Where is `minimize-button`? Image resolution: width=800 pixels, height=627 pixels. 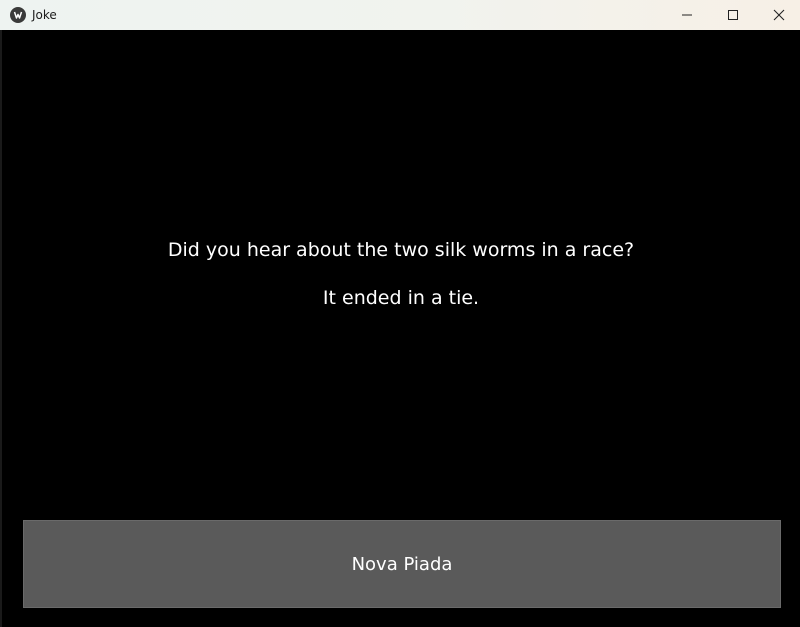
minimize-button is located at coordinates (687, 15).